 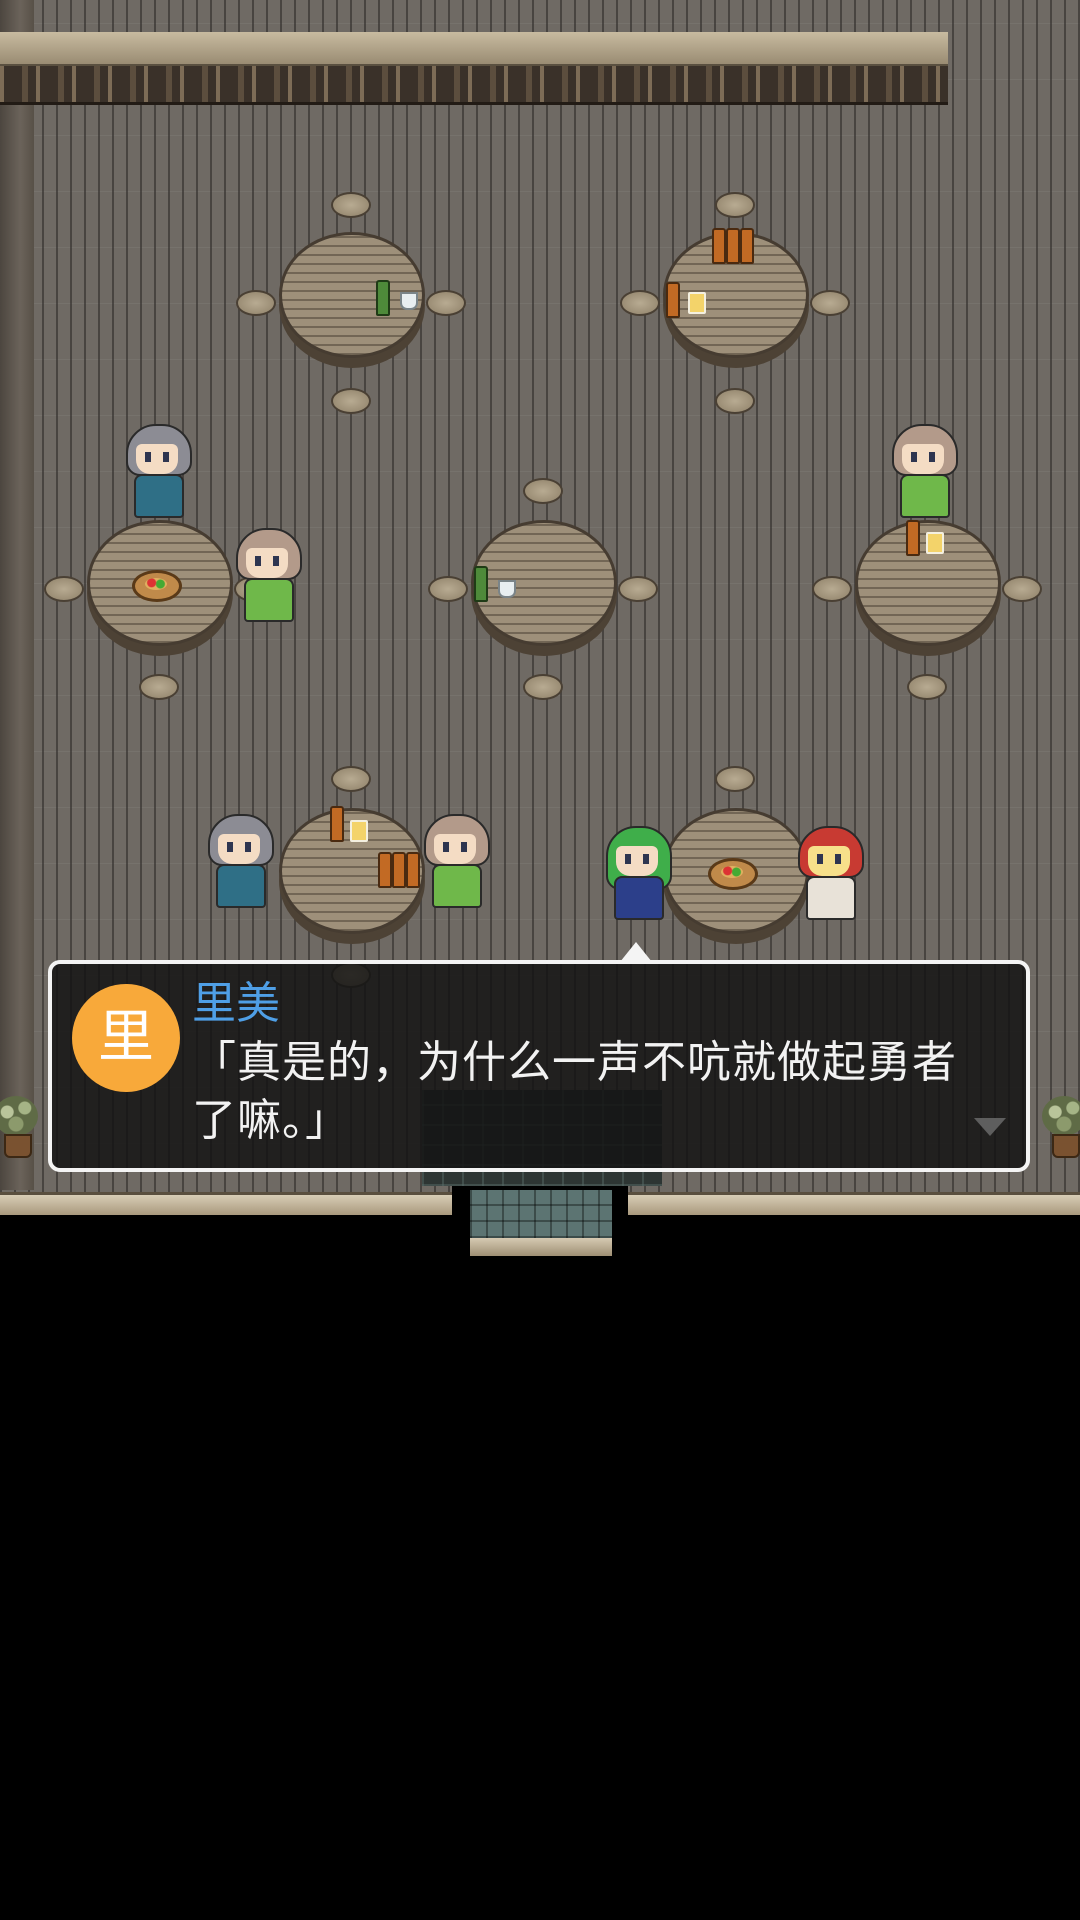 What do you see at coordinates (636, 952) in the screenshot?
I see `speech-tail-icon` at bounding box center [636, 952].